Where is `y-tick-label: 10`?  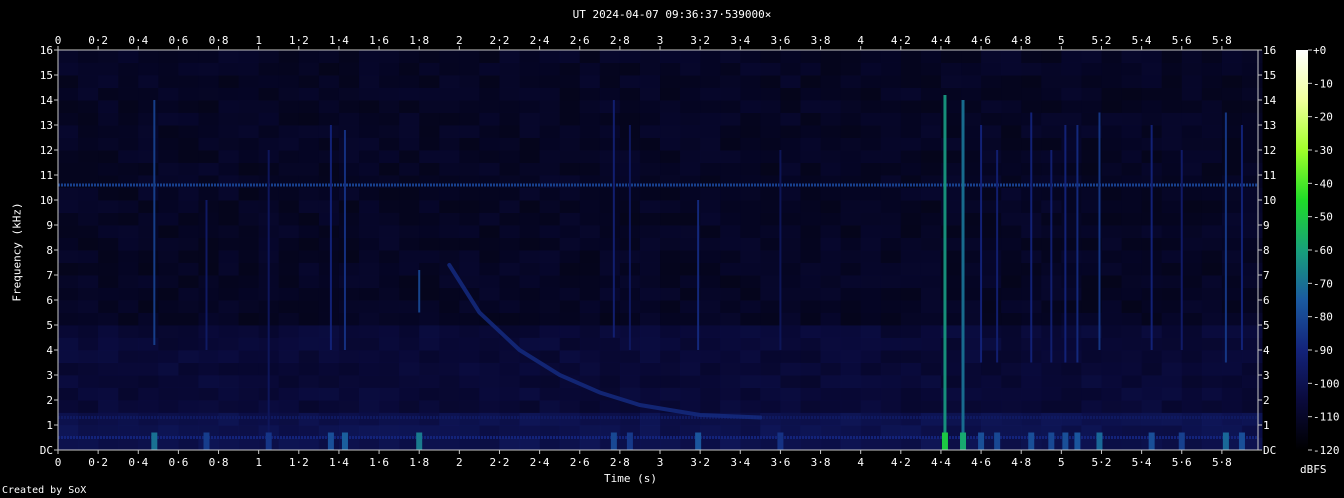
y-tick-label: 10 is located at coordinates (46, 200).